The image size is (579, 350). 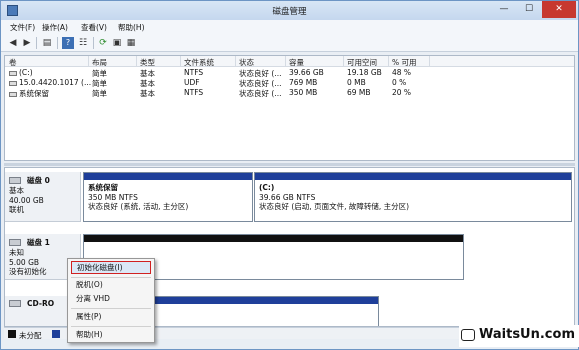 What do you see at coordinates (26, 72) in the screenshot?
I see `volume-name: (C:)` at bounding box center [26, 72].